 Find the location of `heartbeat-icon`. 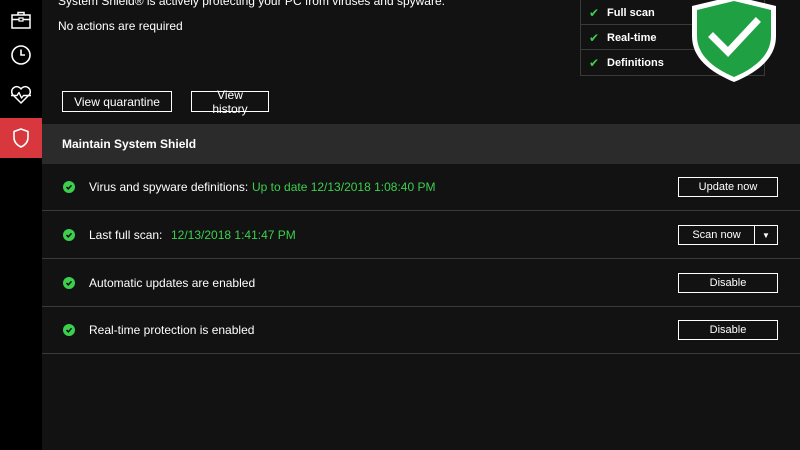

heartbeat-icon is located at coordinates (21, 94).